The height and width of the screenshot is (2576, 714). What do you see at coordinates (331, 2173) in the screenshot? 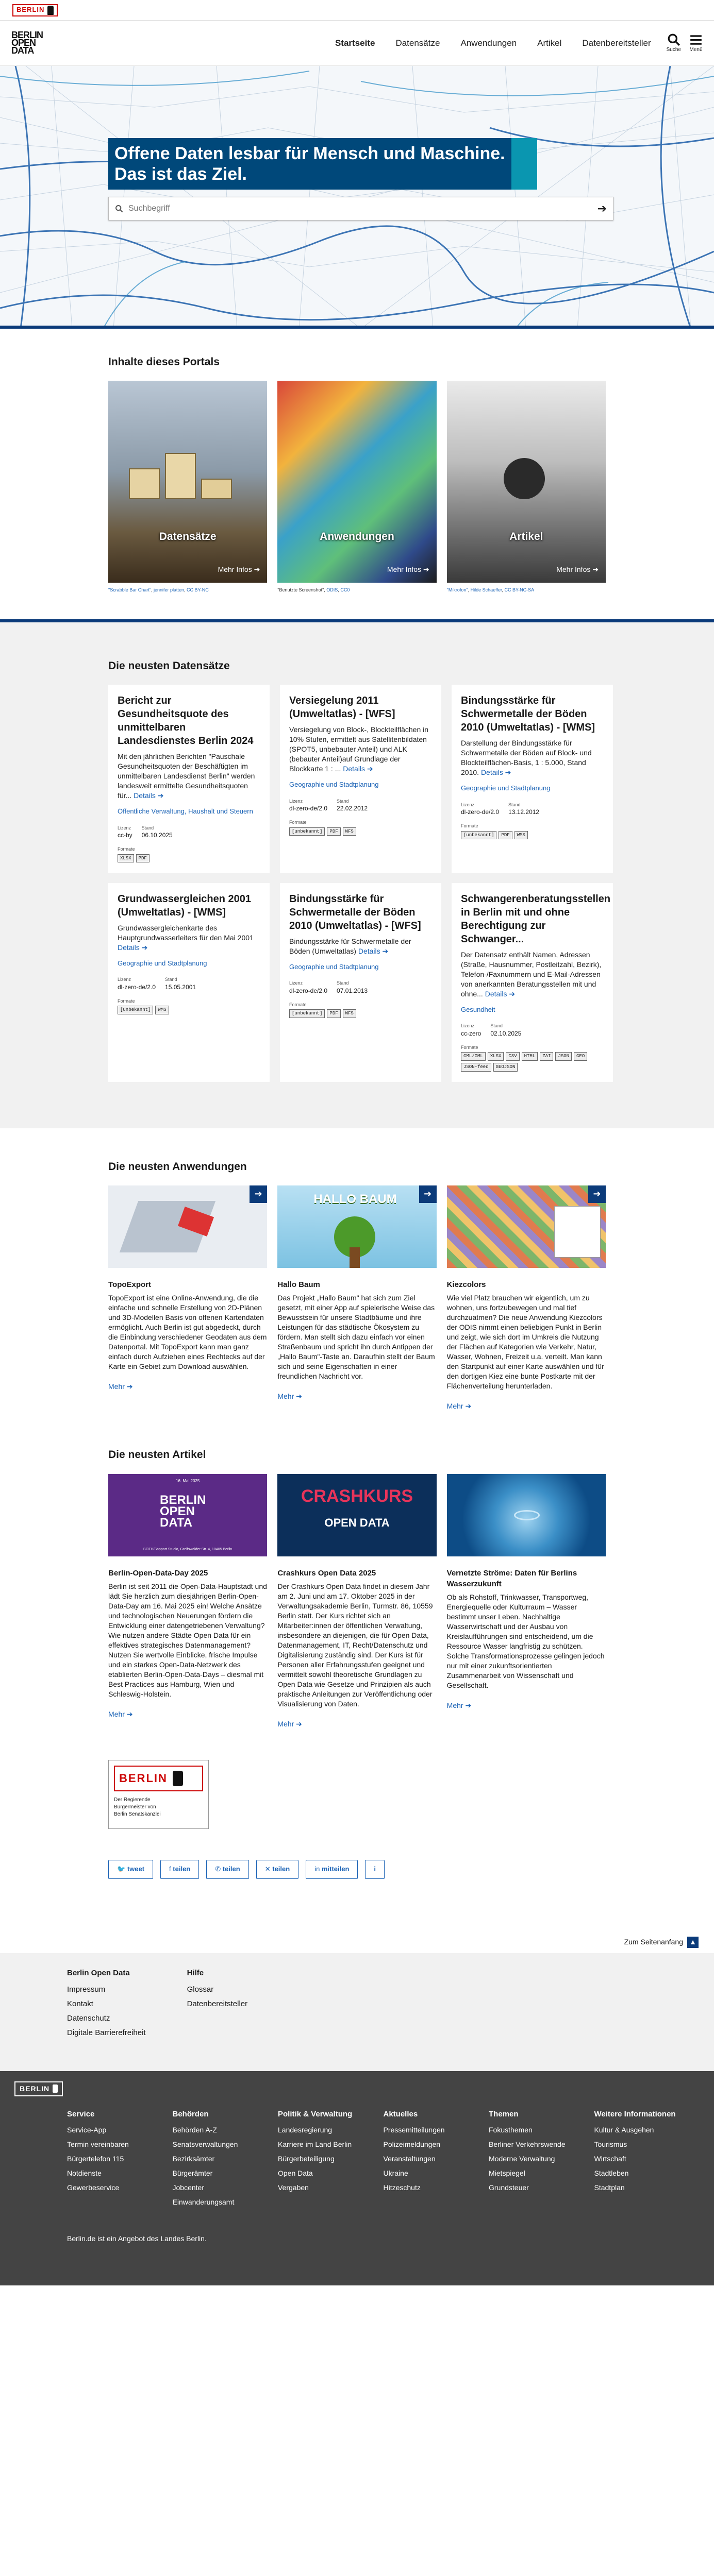
I see `footer-link: Open Data` at bounding box center [331, 2173].